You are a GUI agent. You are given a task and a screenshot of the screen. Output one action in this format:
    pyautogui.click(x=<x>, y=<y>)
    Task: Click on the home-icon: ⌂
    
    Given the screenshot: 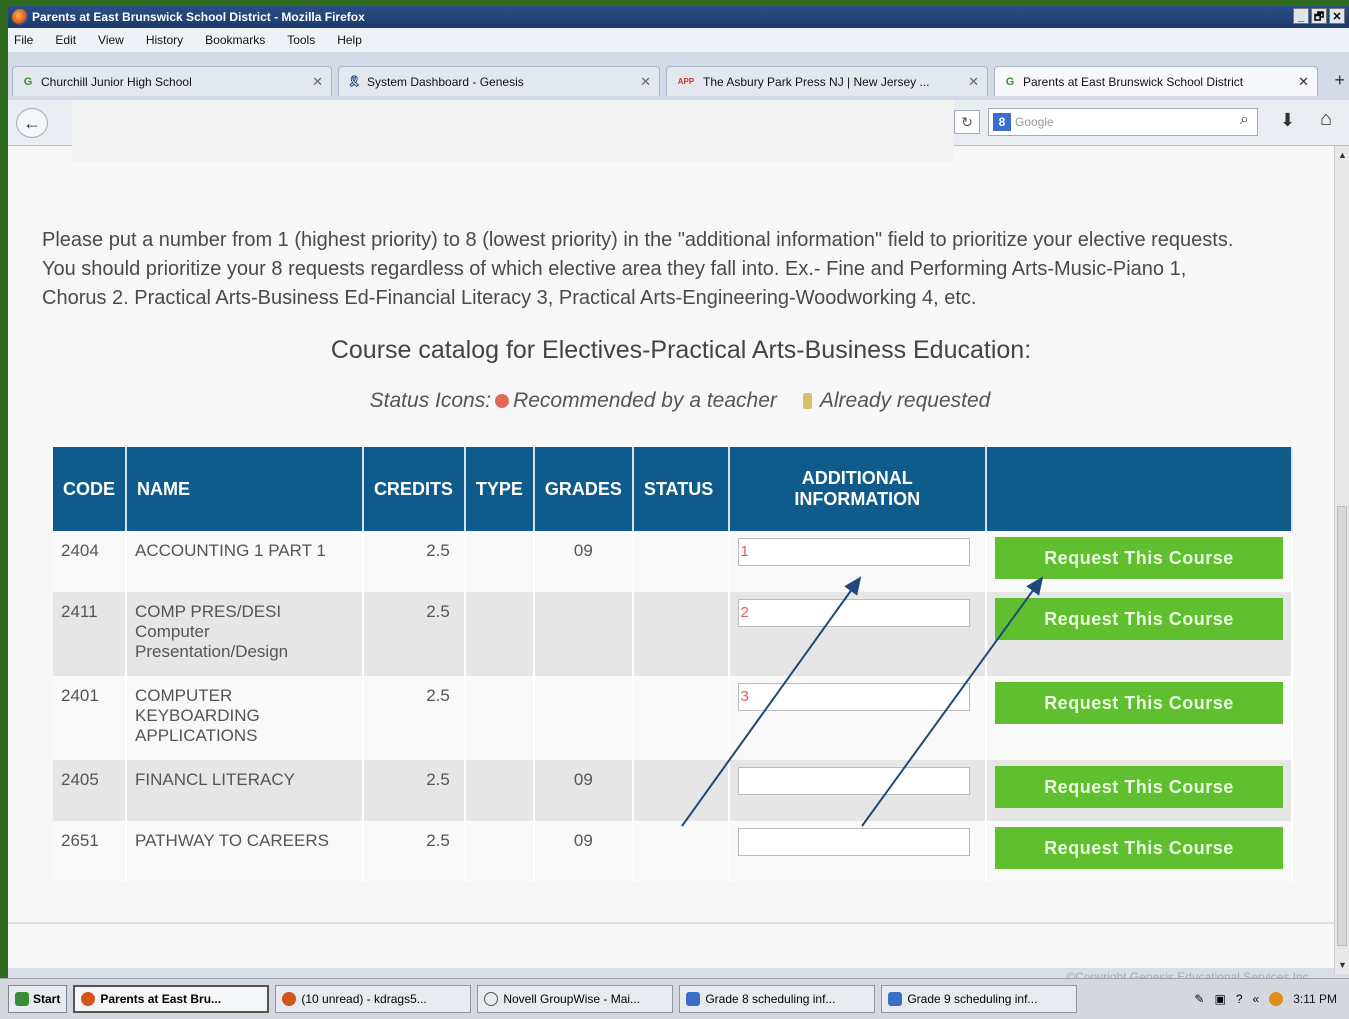 What is the action you would take?
    pyautogui.click(x=1326, y=119)
    